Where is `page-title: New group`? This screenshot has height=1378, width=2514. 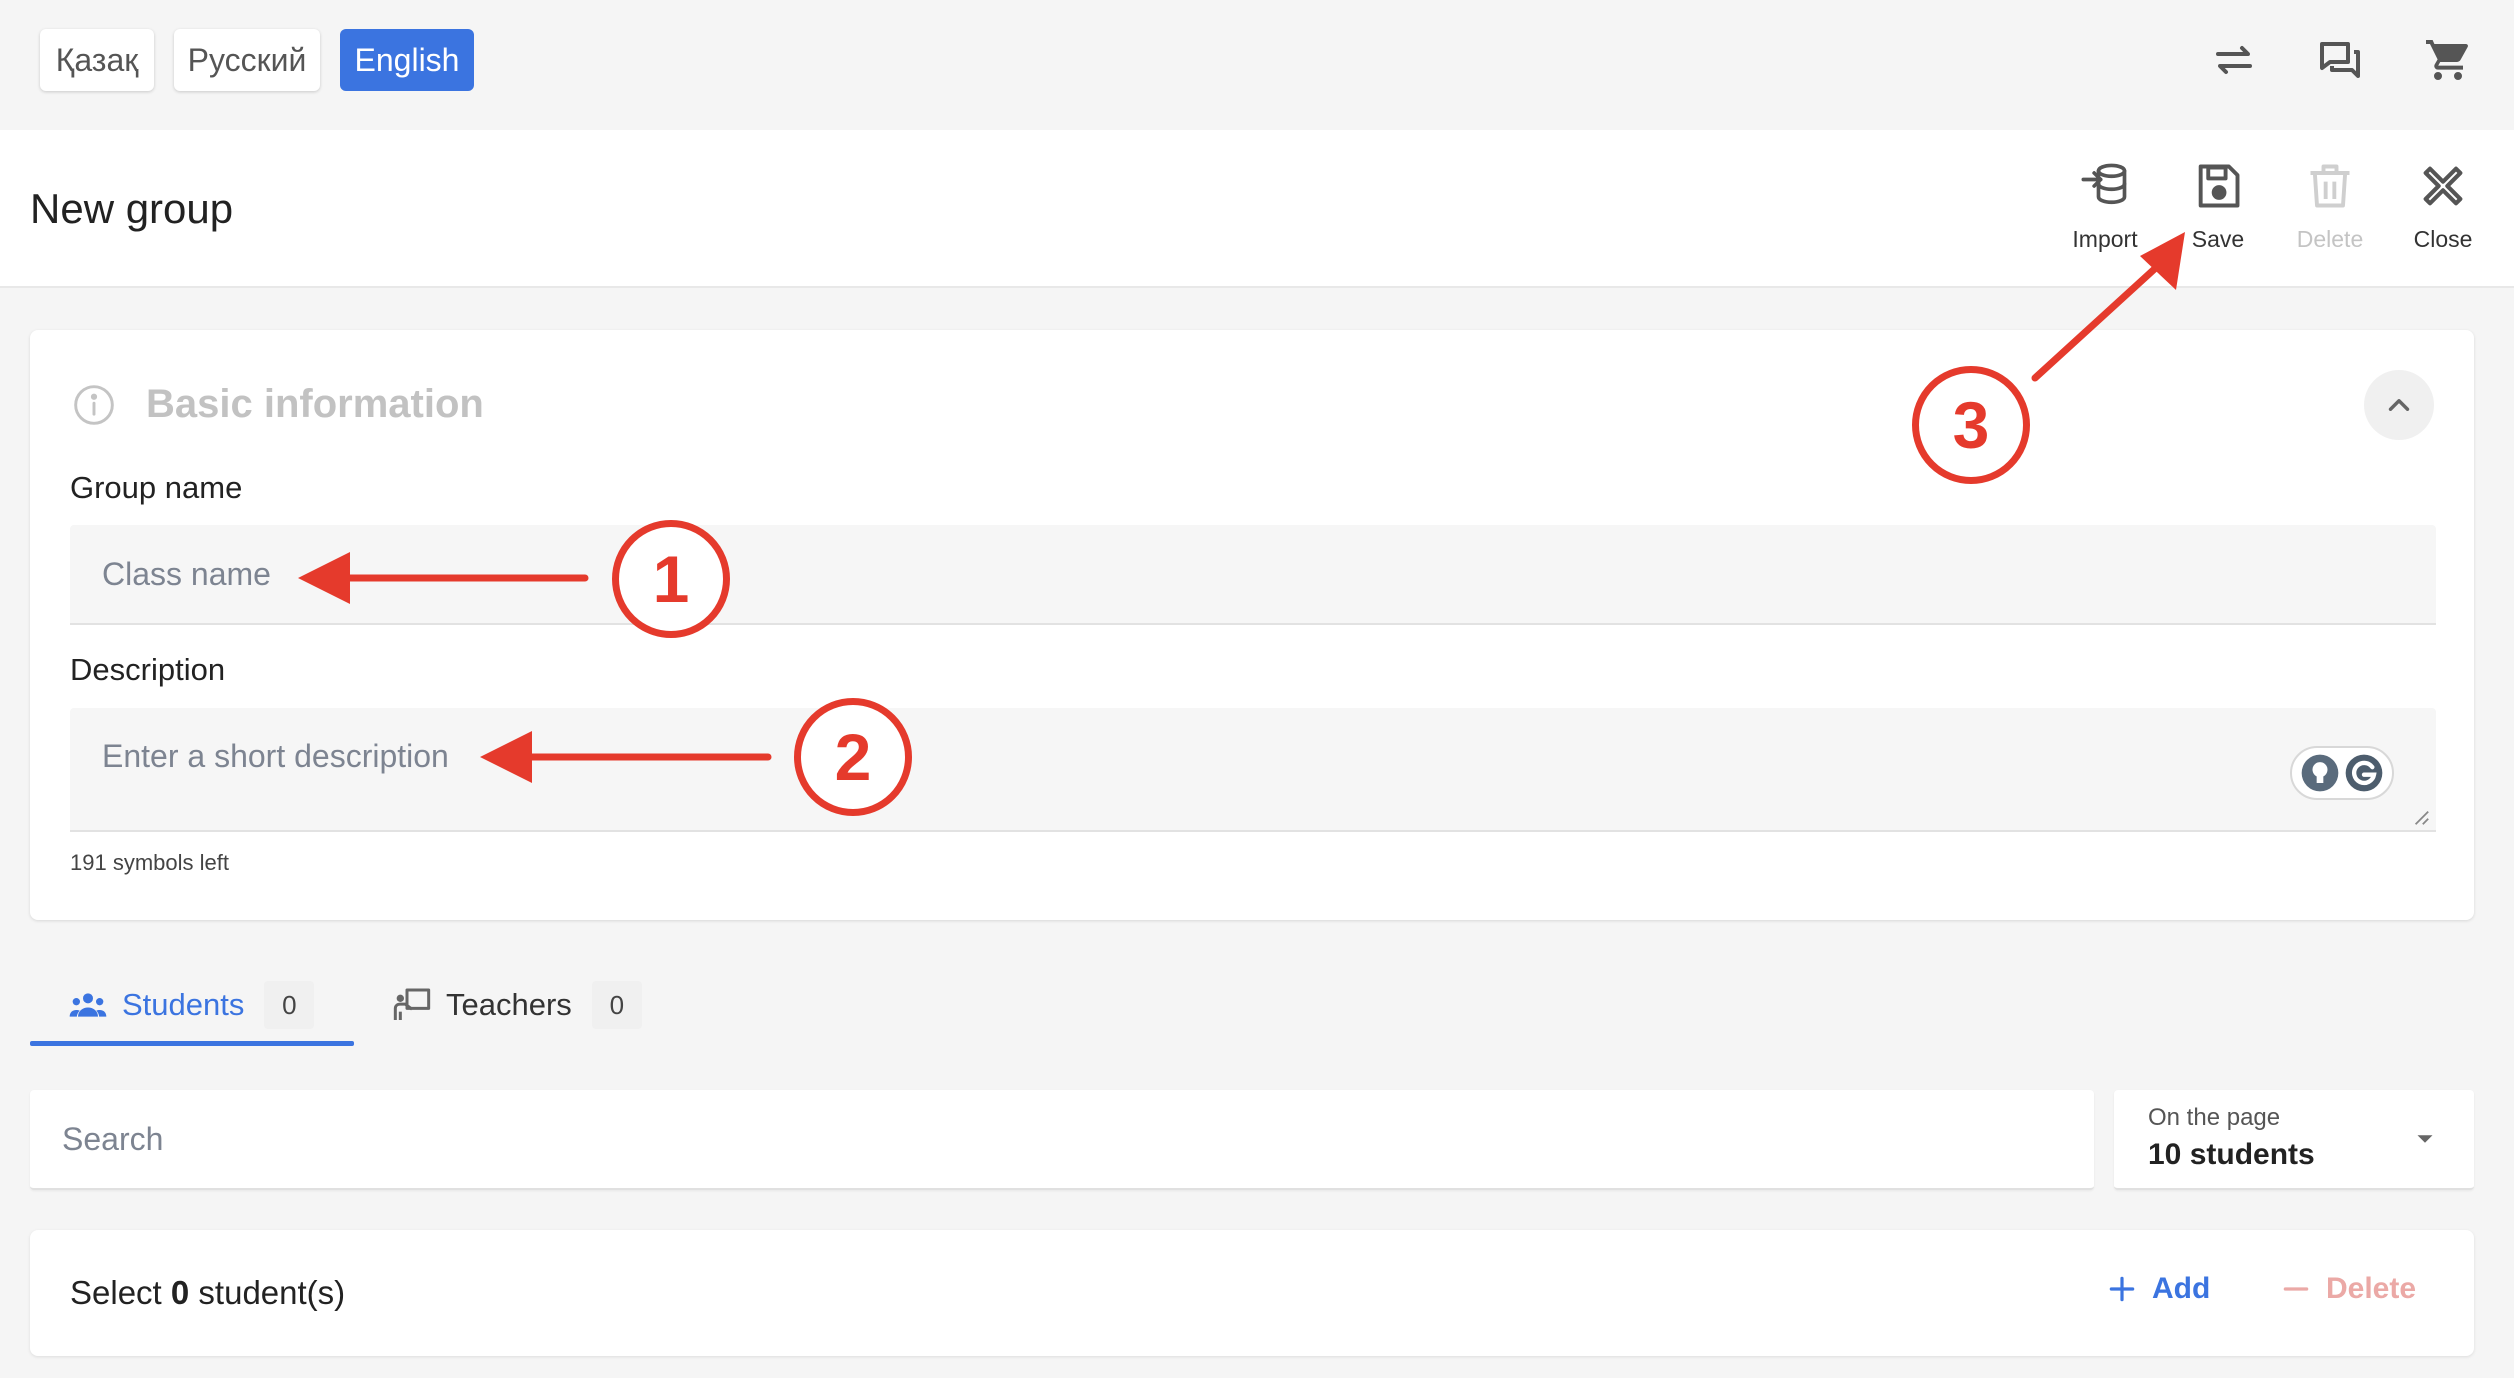 page-title: New group is located at coordinates (132, 208).